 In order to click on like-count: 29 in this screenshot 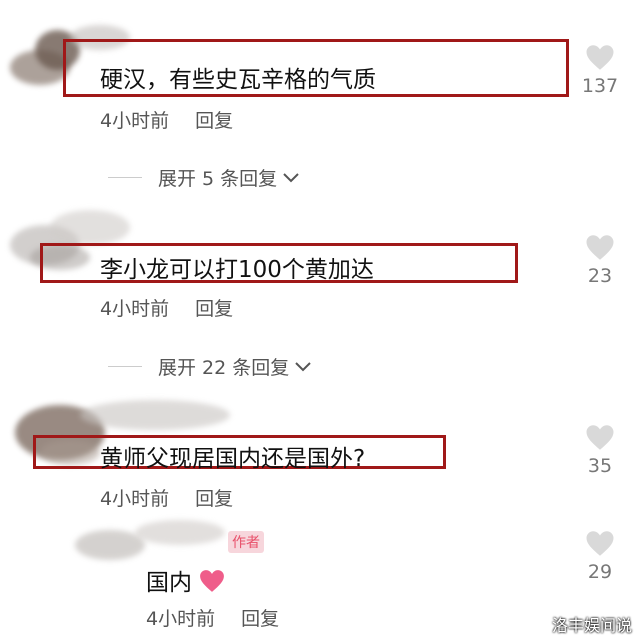, I will do `click(600, 572)`.